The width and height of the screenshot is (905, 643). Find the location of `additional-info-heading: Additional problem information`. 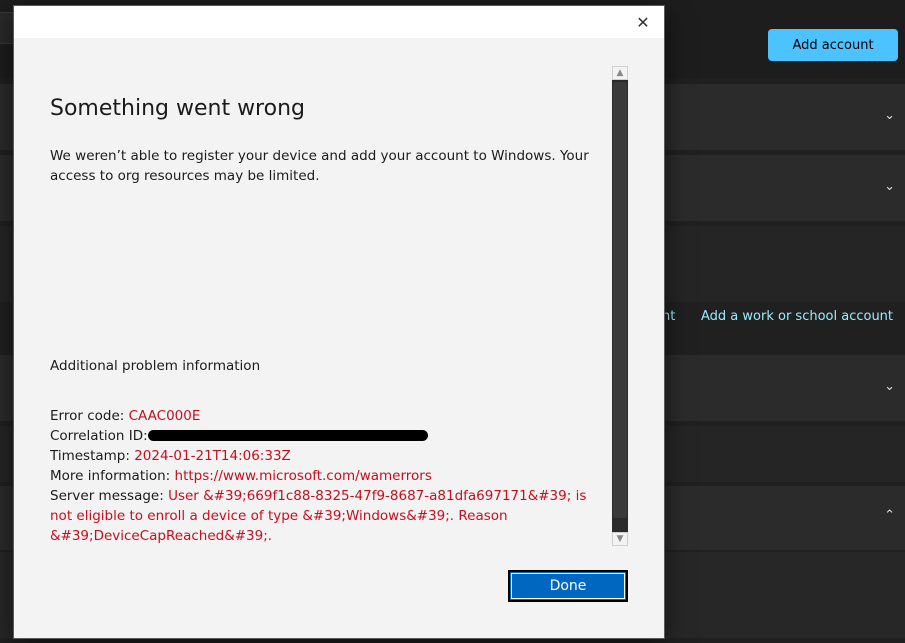

additional-info-heading: Additional problem information is located at coordinates (155, 366).